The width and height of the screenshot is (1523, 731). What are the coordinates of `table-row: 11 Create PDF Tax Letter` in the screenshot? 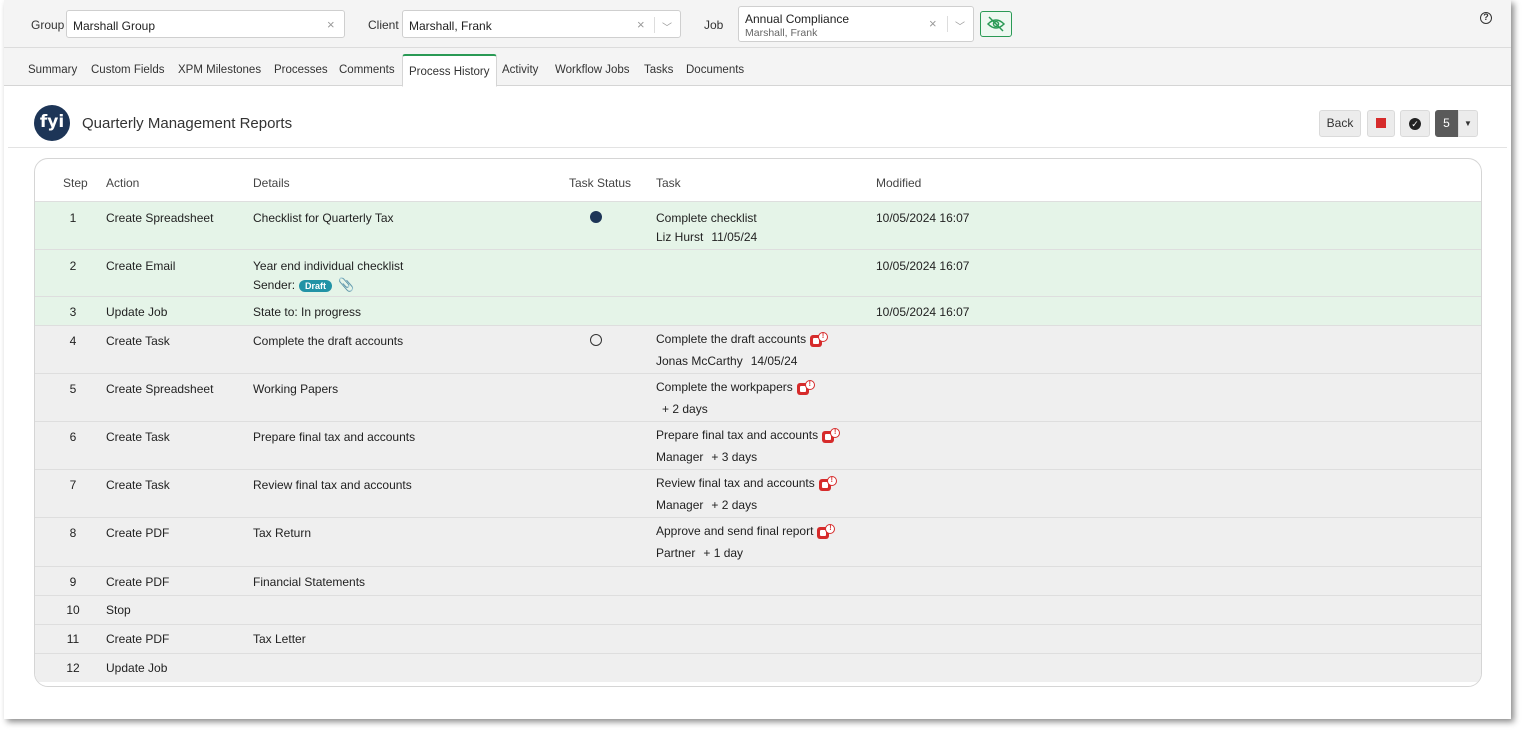 It's located at (758, 638).